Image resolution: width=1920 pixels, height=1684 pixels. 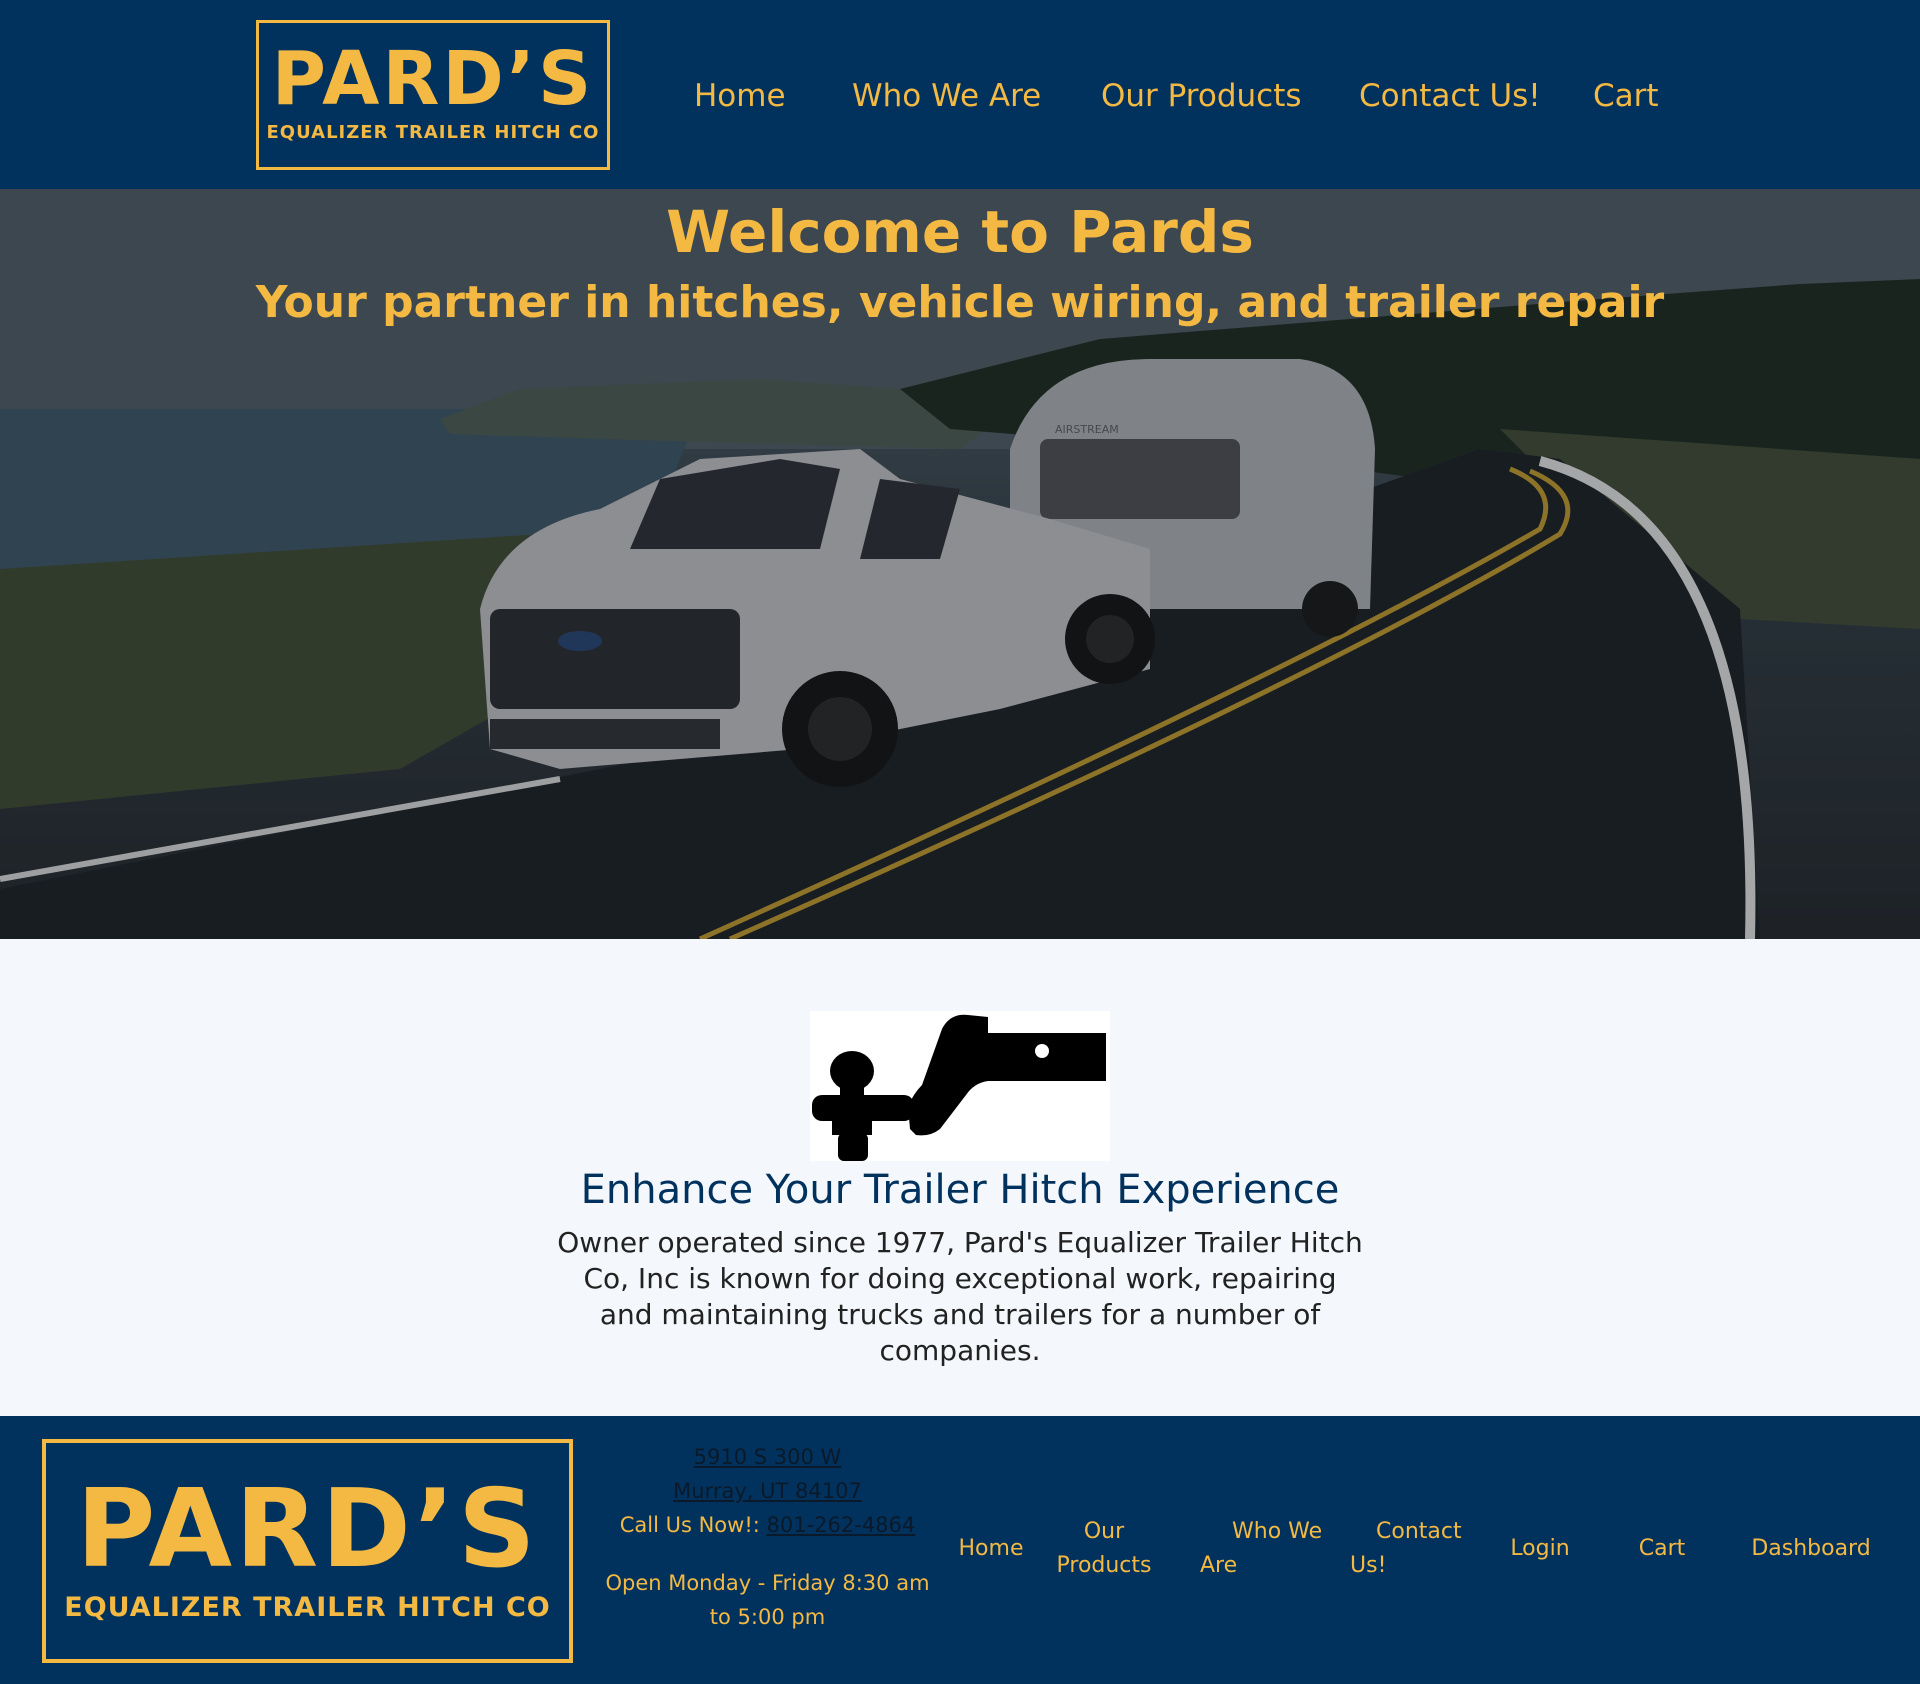 What do you see at coordinates (1408, 1549) in the screenshot?
I see `footer-nav-contact-us: Contact Us!` at bounding box center [1408, 1549].